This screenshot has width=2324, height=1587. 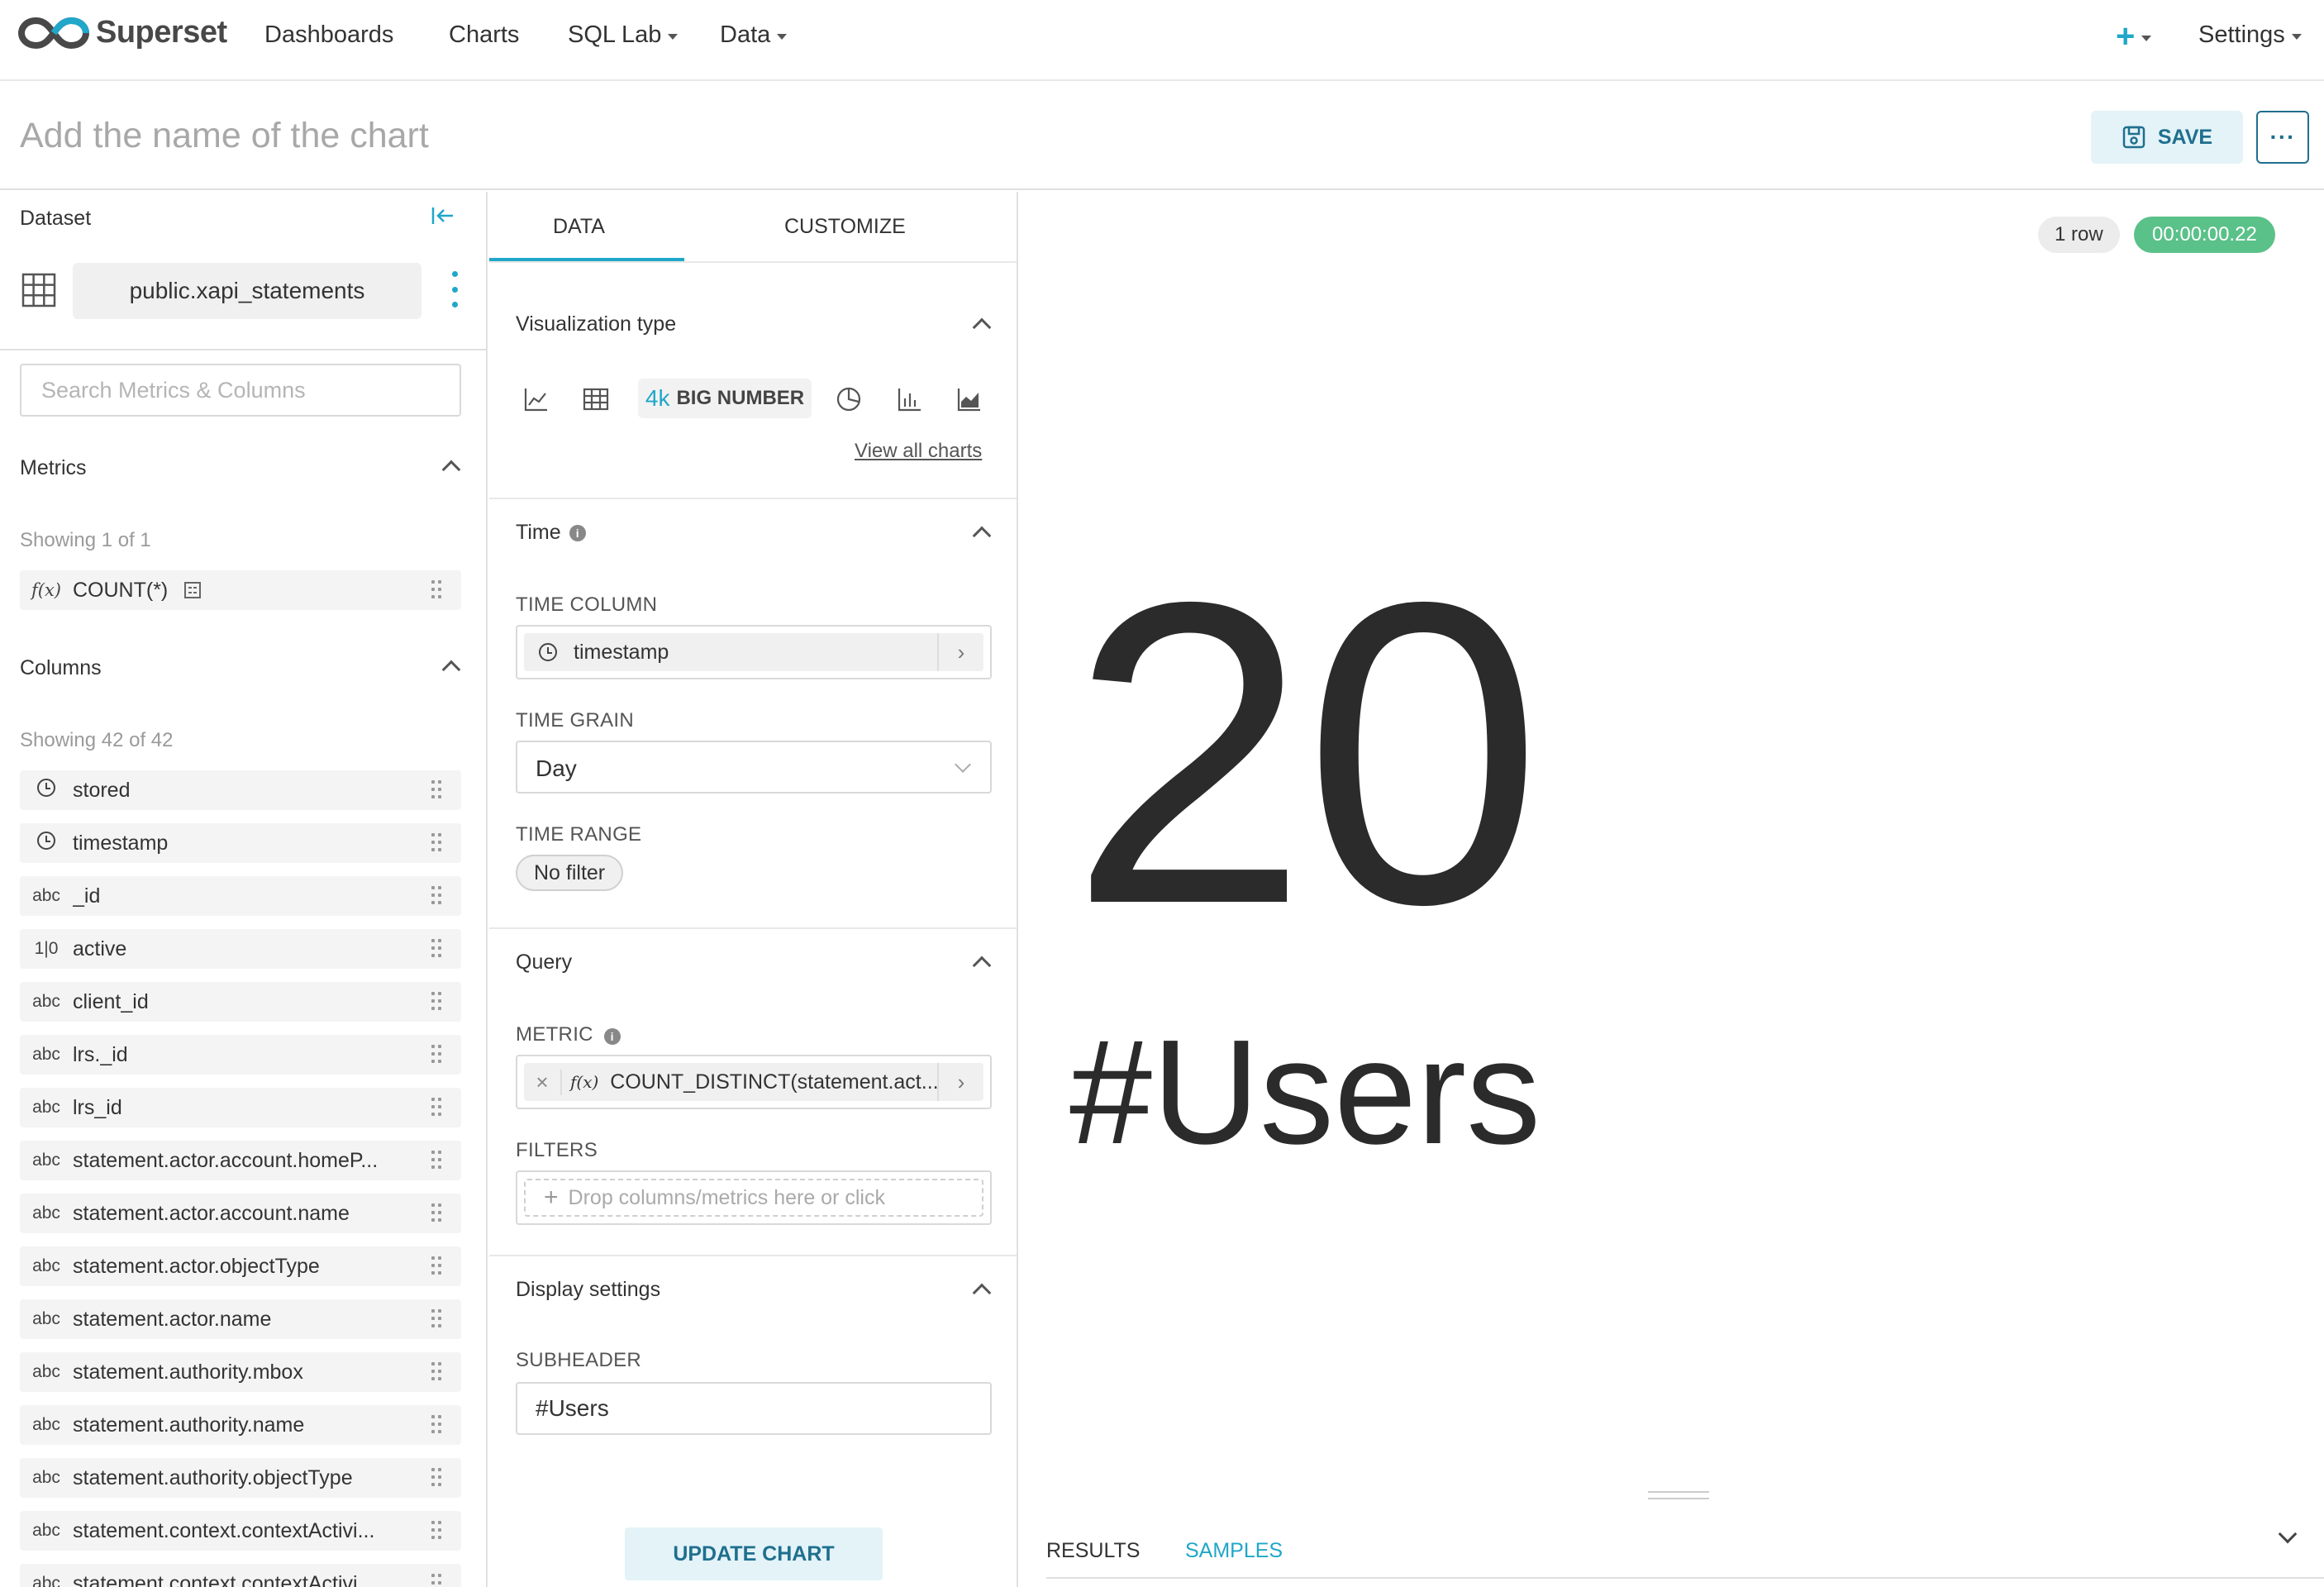 What do you see at coordinates (596, 399) in the screenshot?
I see `table-chart-icon` at bounding box center [596, 399].